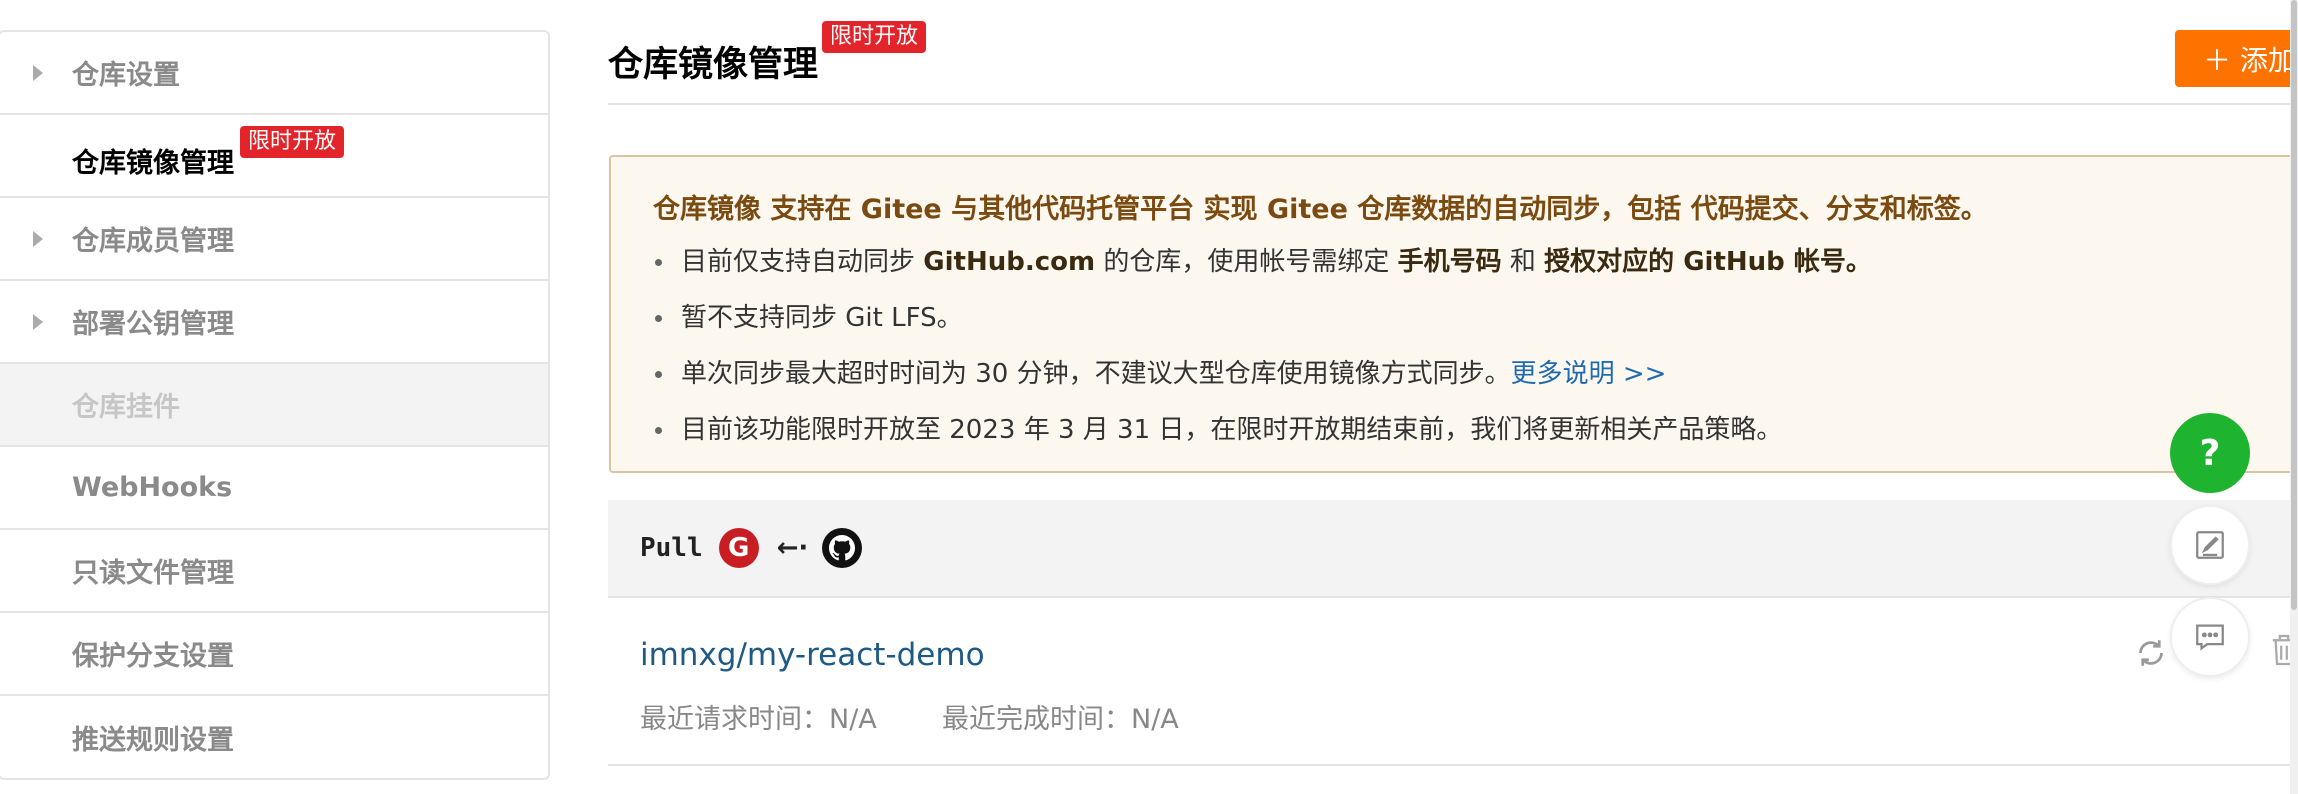 Image resolution: width=2298 pixels, height=794 pixels. Describe the element at coordinates (2151, 655) in the screenshot. I see `sync-icon` at that location.